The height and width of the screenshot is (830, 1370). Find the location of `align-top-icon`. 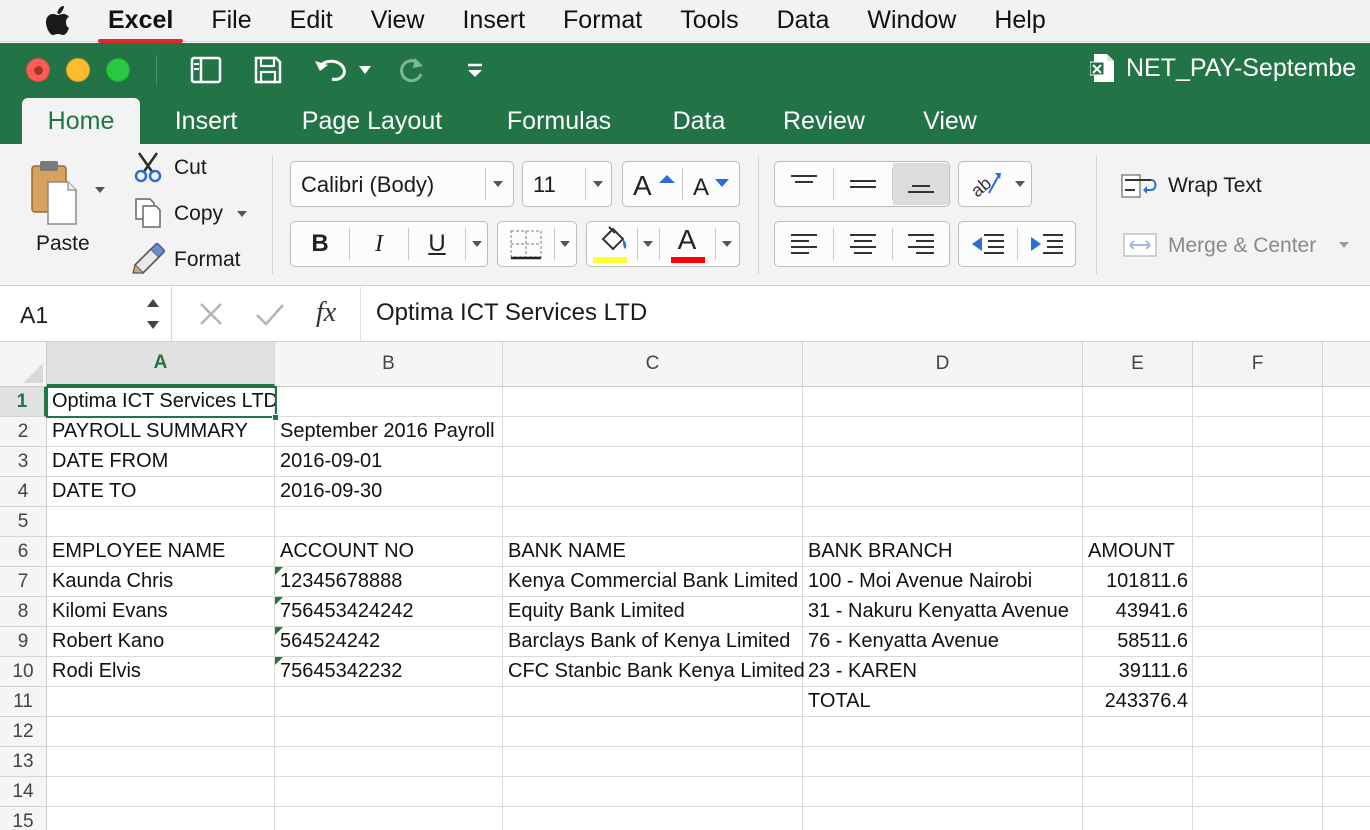

align-top-icon is located at coordinates (804, 184).